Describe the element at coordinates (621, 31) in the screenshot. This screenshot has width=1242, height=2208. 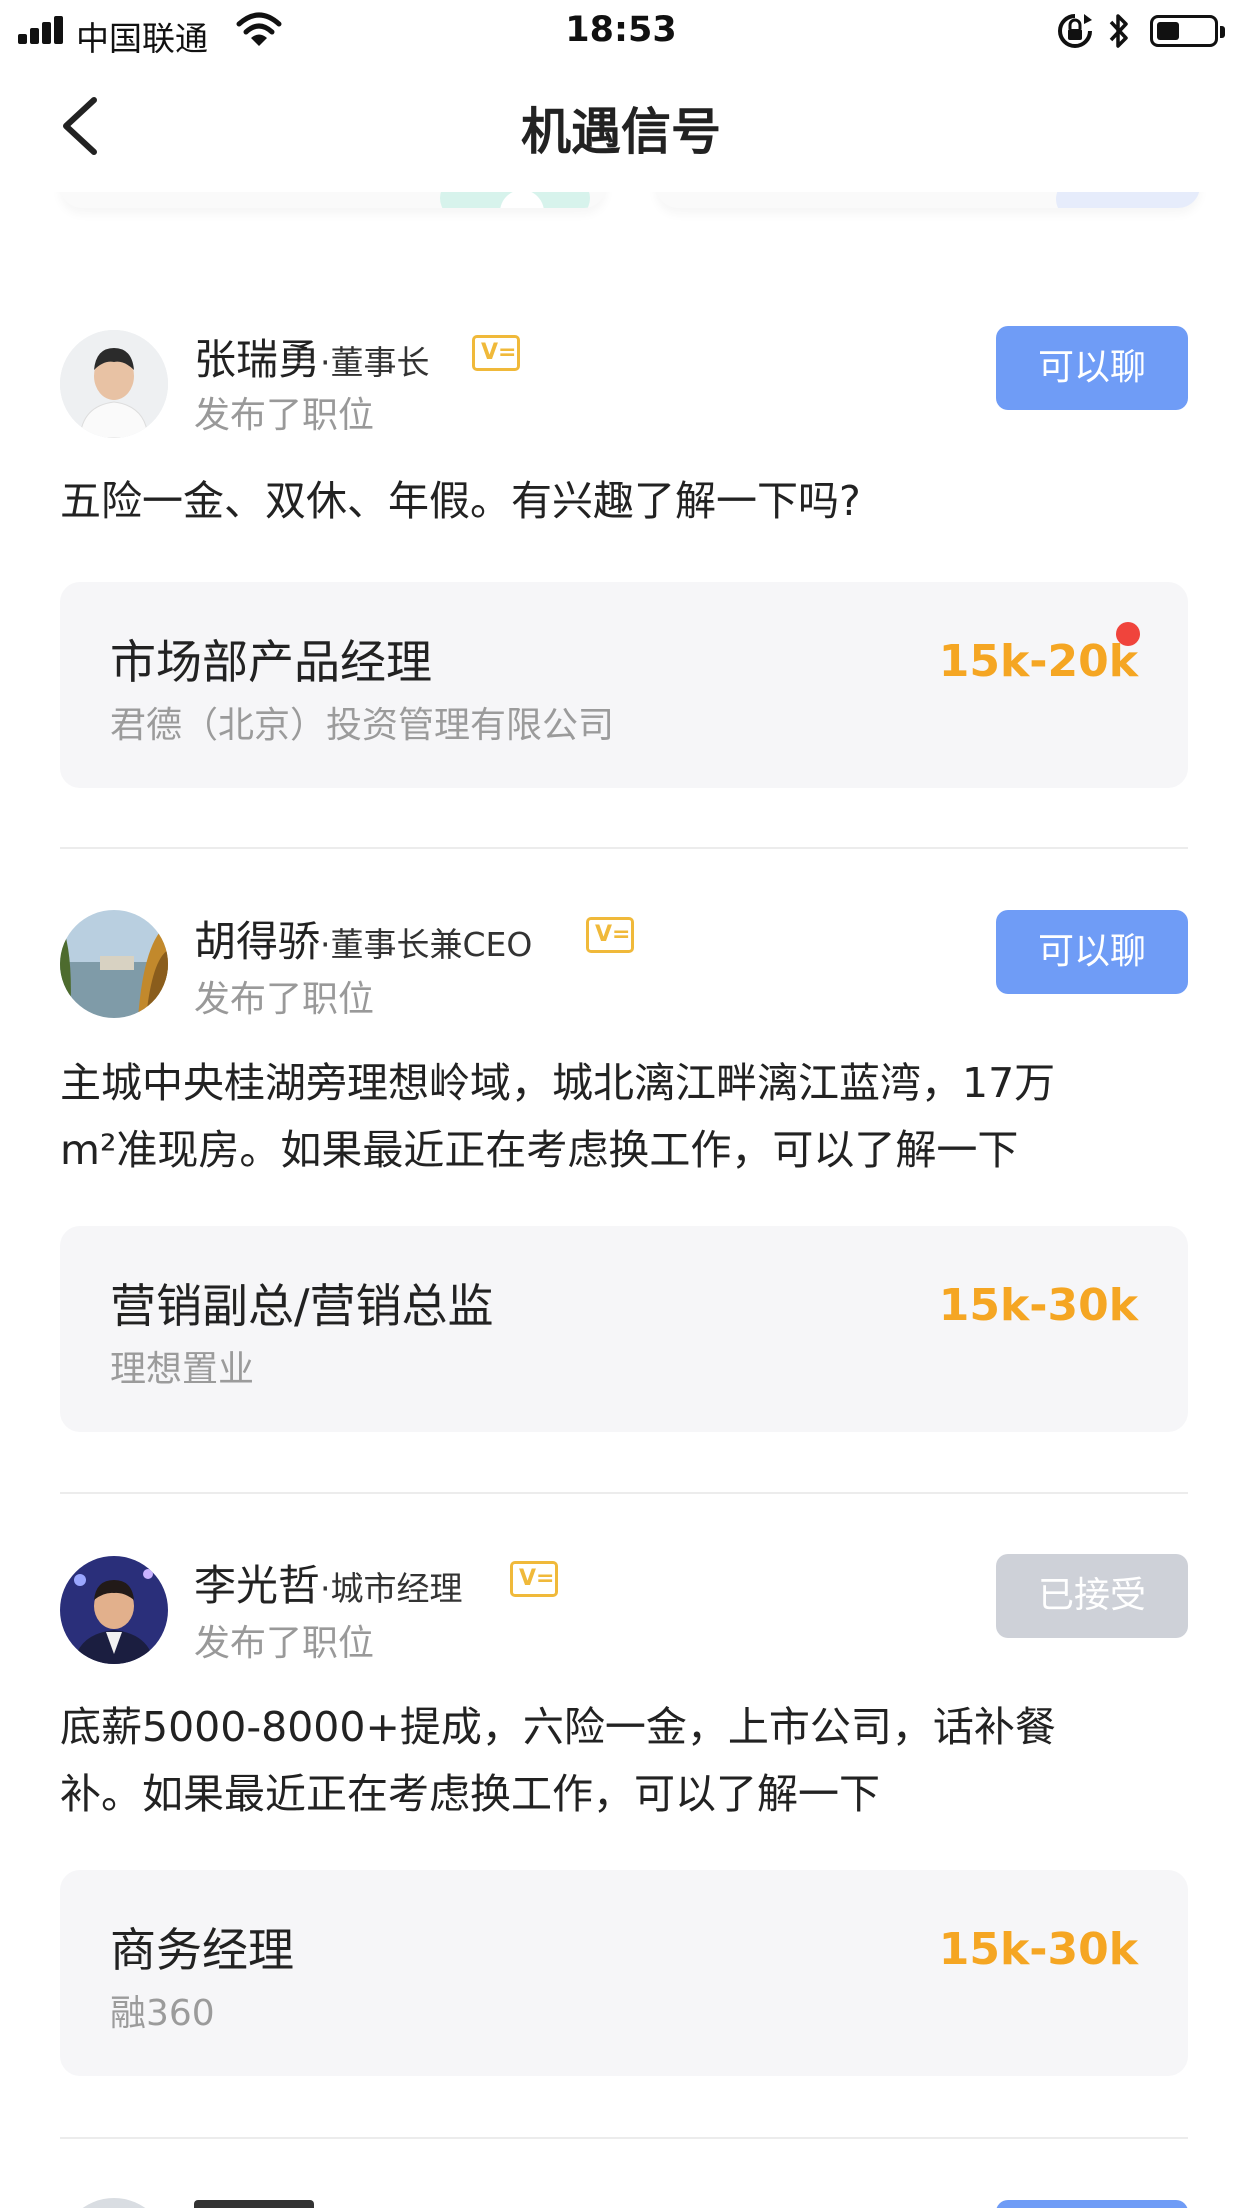
I see `status-bar: 中国联通 18:53` at that location.